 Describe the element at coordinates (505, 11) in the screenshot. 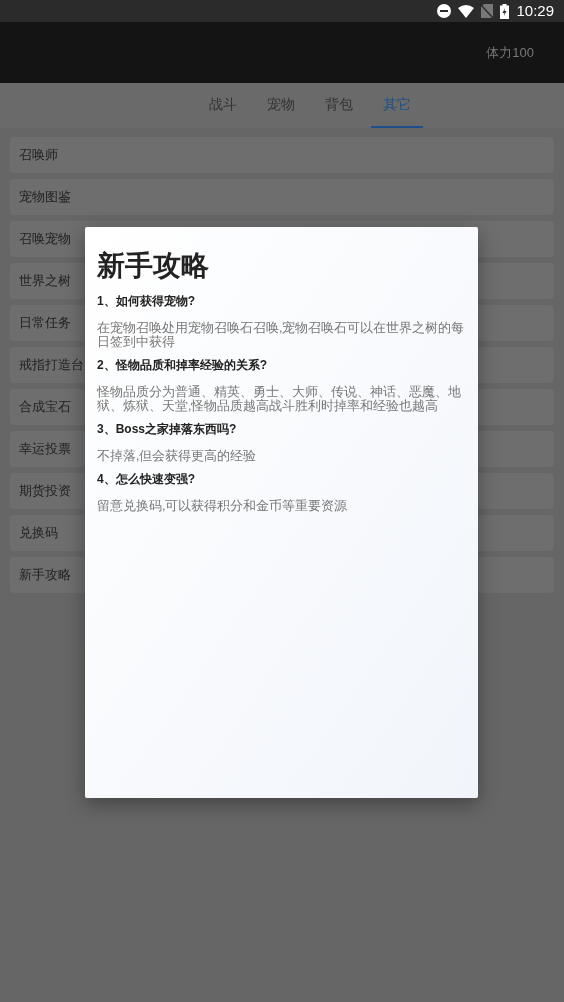

I see `battery-icon` at that location.